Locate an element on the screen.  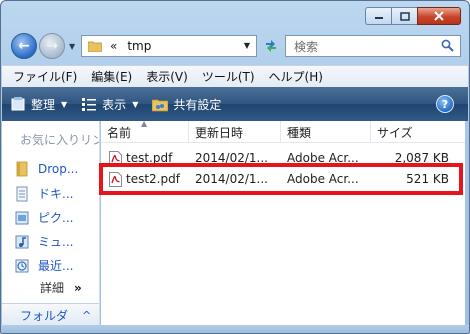
view-icon is located at coordinates (89, 104).